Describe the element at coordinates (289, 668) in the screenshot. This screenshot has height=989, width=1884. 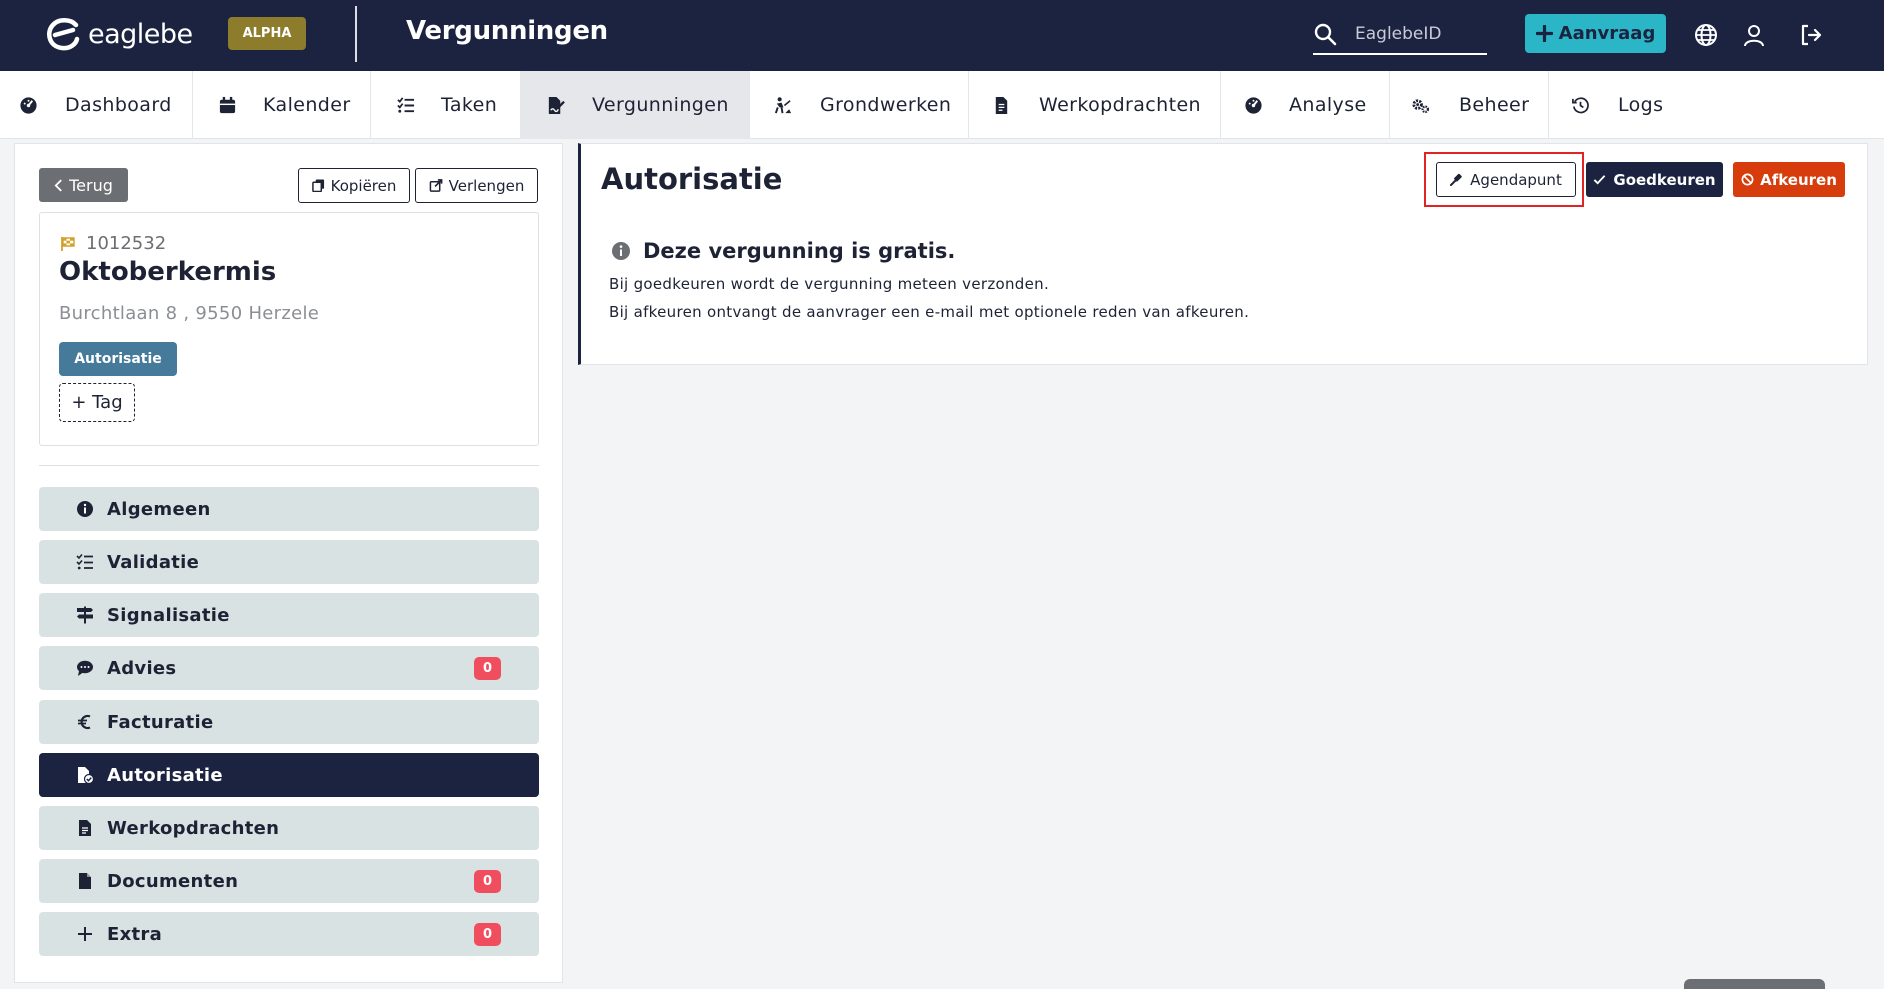
I see `menu-item-advies: Advies 0` at that location.